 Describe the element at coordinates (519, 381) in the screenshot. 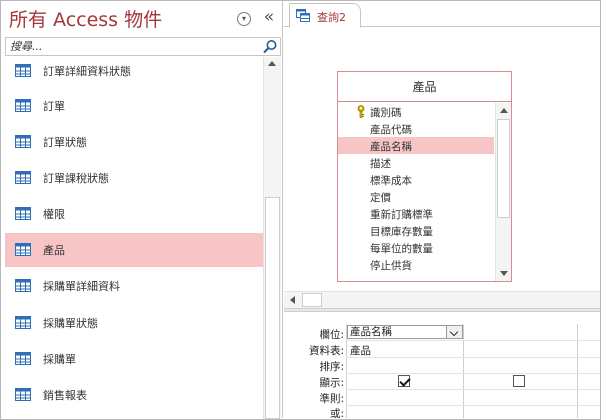

I see `show-checkbox` at that location.